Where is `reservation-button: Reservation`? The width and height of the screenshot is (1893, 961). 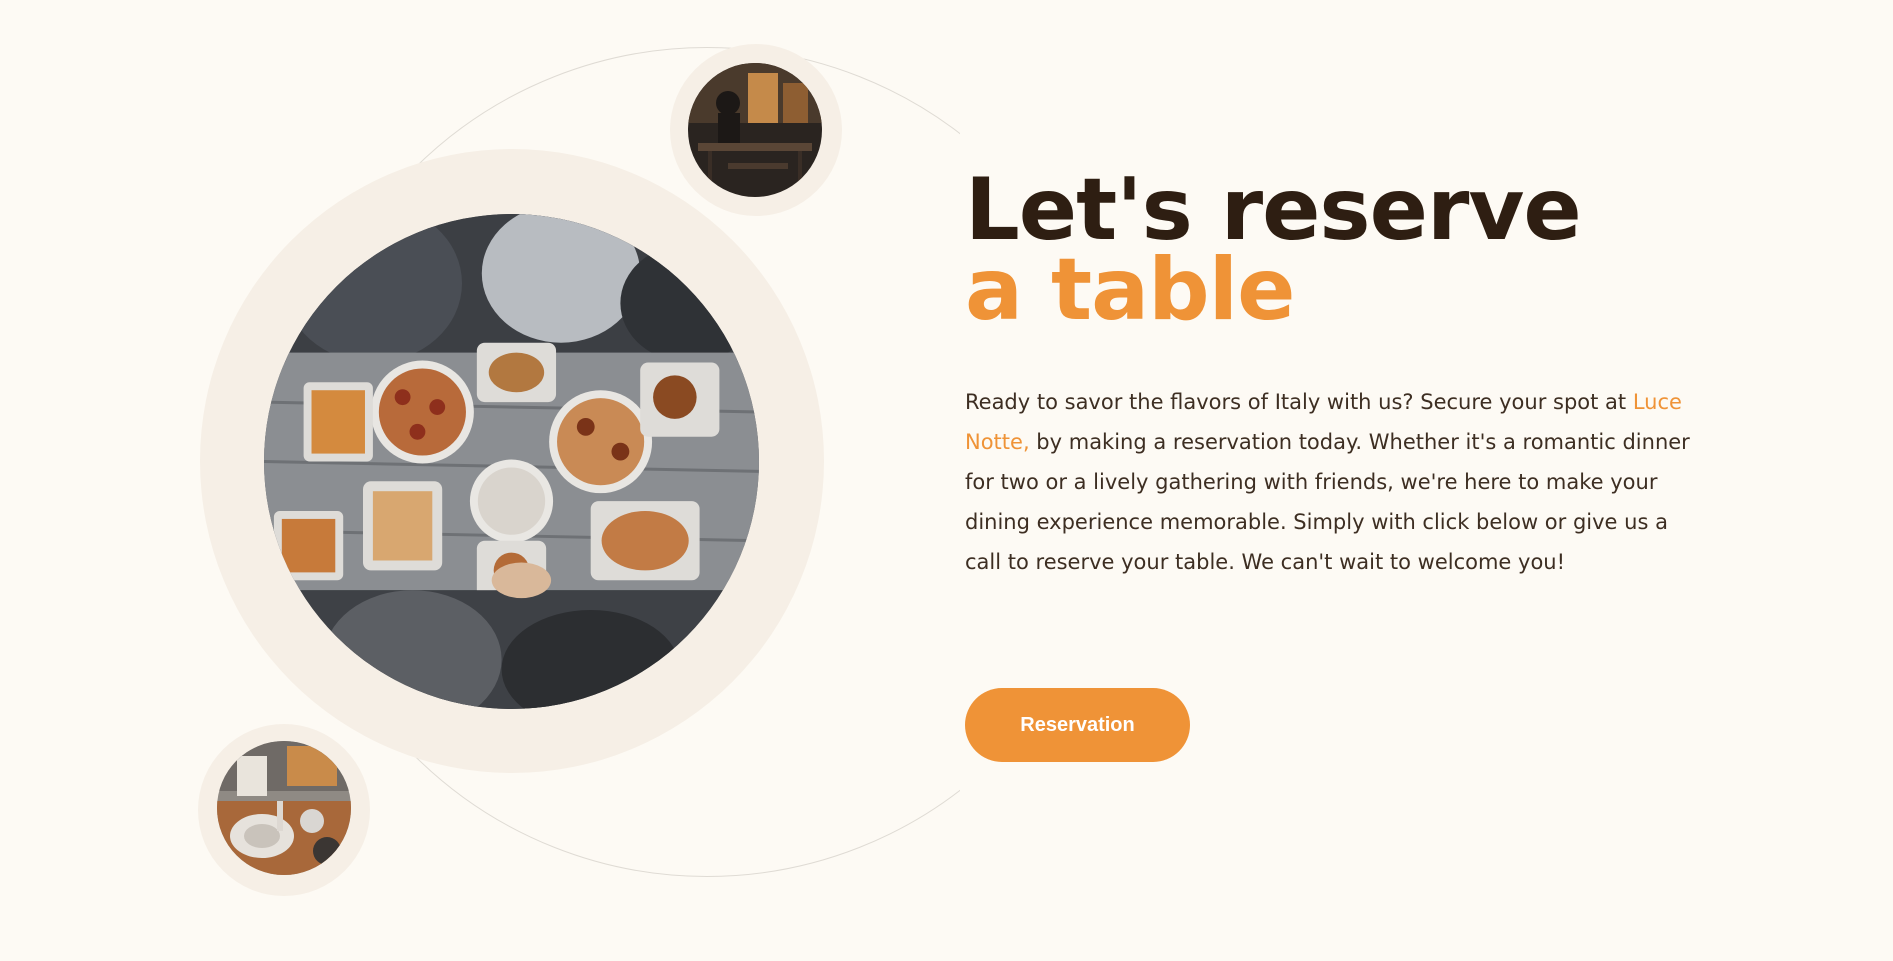 reservation-button: Reservation is located at coordinates (1077, 725).